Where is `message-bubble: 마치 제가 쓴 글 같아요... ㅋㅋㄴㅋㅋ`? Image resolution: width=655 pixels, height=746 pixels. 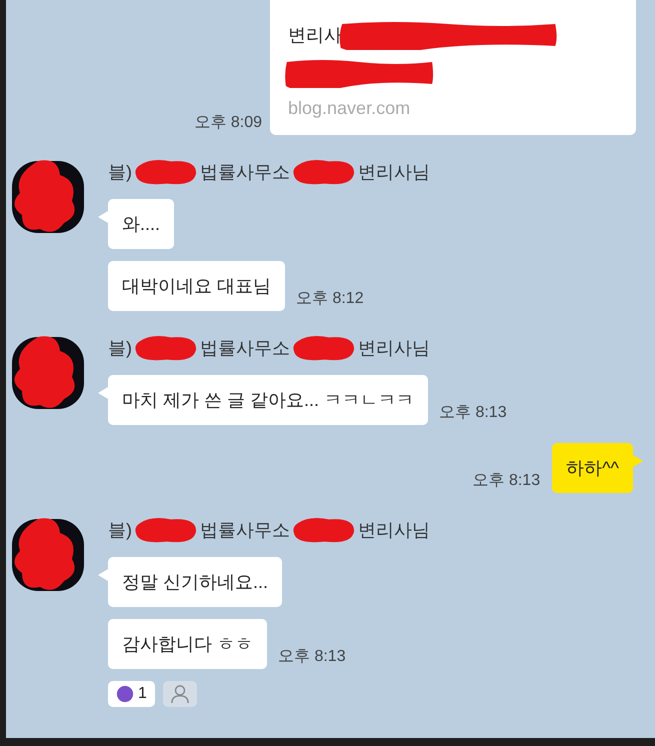 message-bubble: 마치 제가 쓴 글 같아요... ㅋㅋㄴㅋㅋ is located at coordinates (268, 400).